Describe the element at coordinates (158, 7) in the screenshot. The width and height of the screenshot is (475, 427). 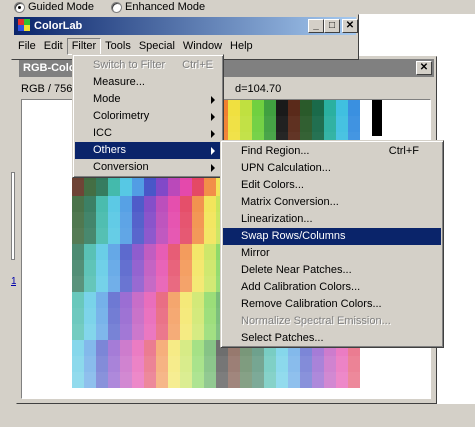
I see `enhanced-mode-radio: Enhanced Mode` at that location.